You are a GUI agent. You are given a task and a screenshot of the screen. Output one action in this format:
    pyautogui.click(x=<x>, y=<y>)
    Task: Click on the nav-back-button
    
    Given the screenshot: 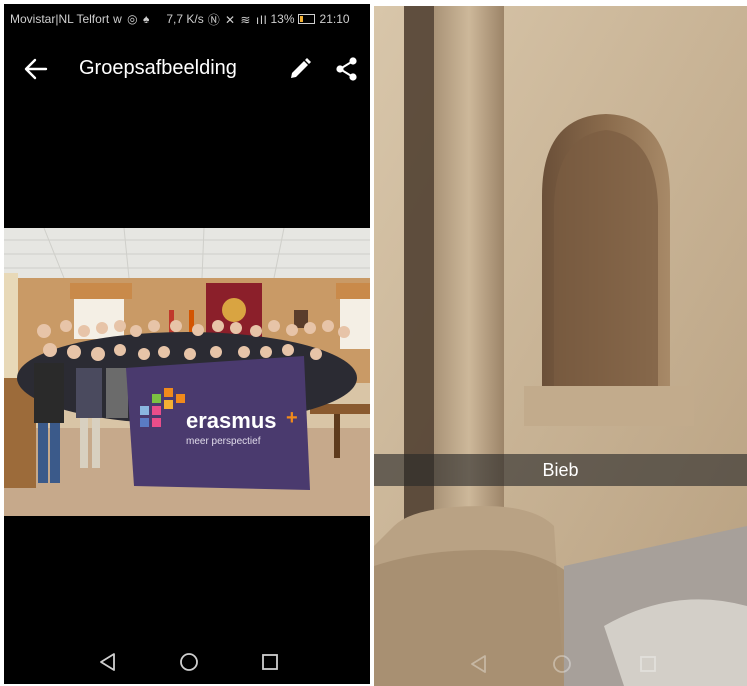 What is the action you would take?
    pyautogui.click(x=108, y=662)
    